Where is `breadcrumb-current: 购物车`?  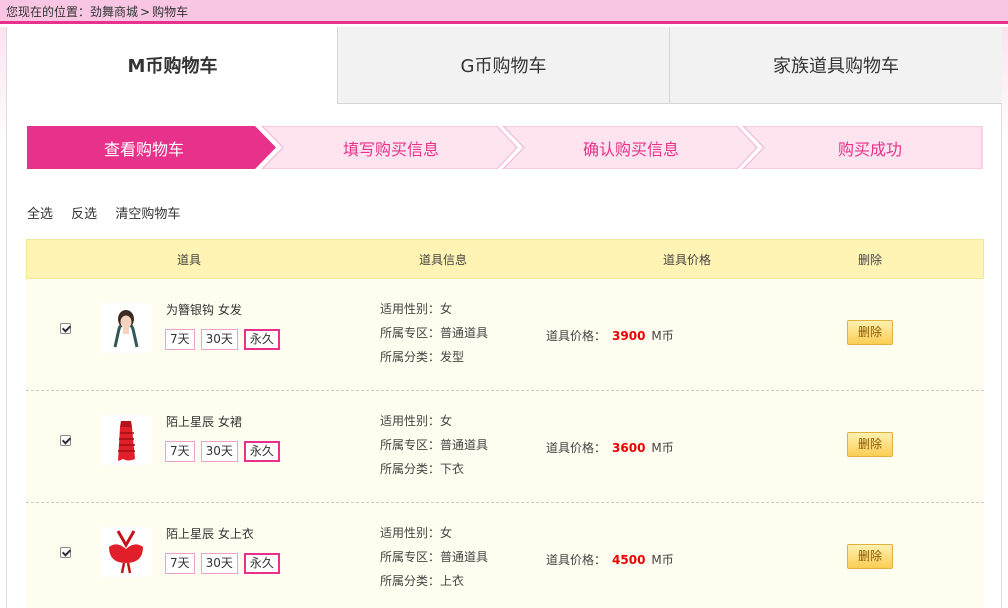 breadcrumb-current: 购物车 is located at coordinates (170, 12).